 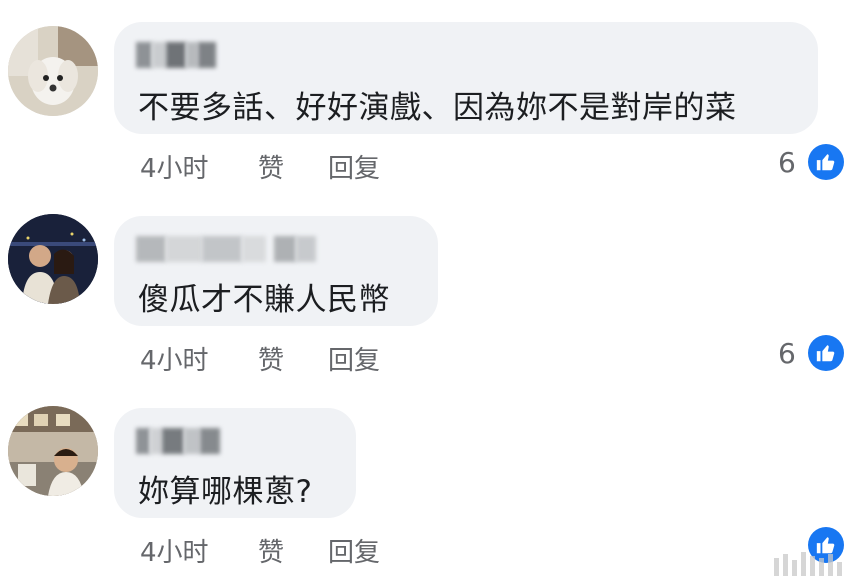 I want to click on person-photo-icon, so click(x=53, y=451).